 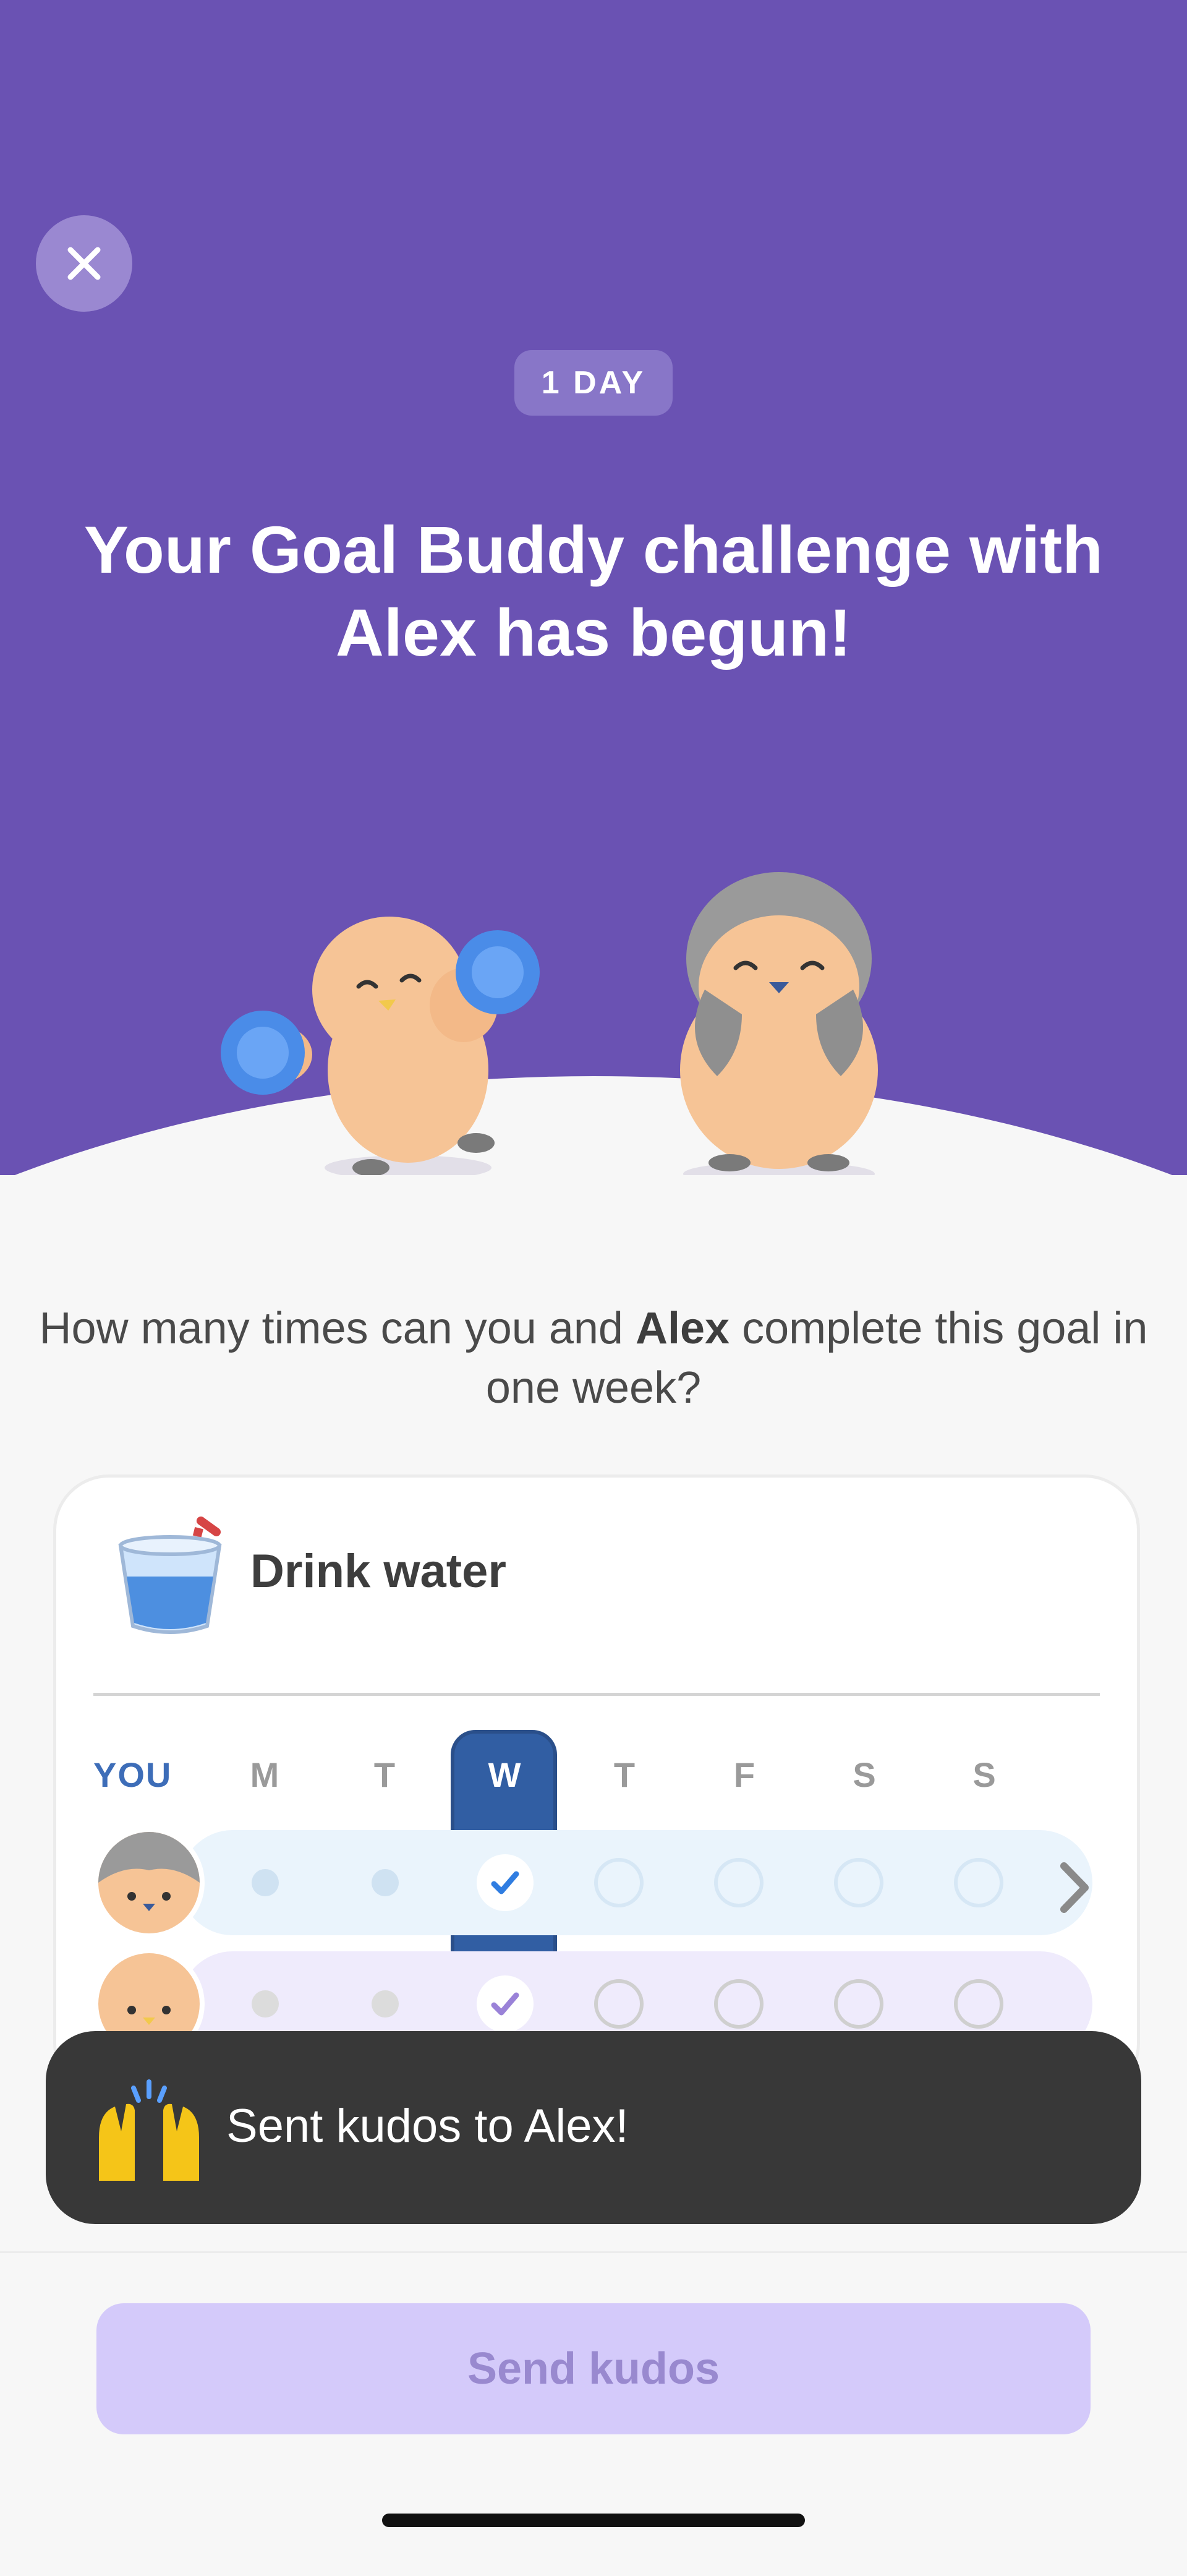 I want to click on you-label: YOU, so click(x=133, y=1775).